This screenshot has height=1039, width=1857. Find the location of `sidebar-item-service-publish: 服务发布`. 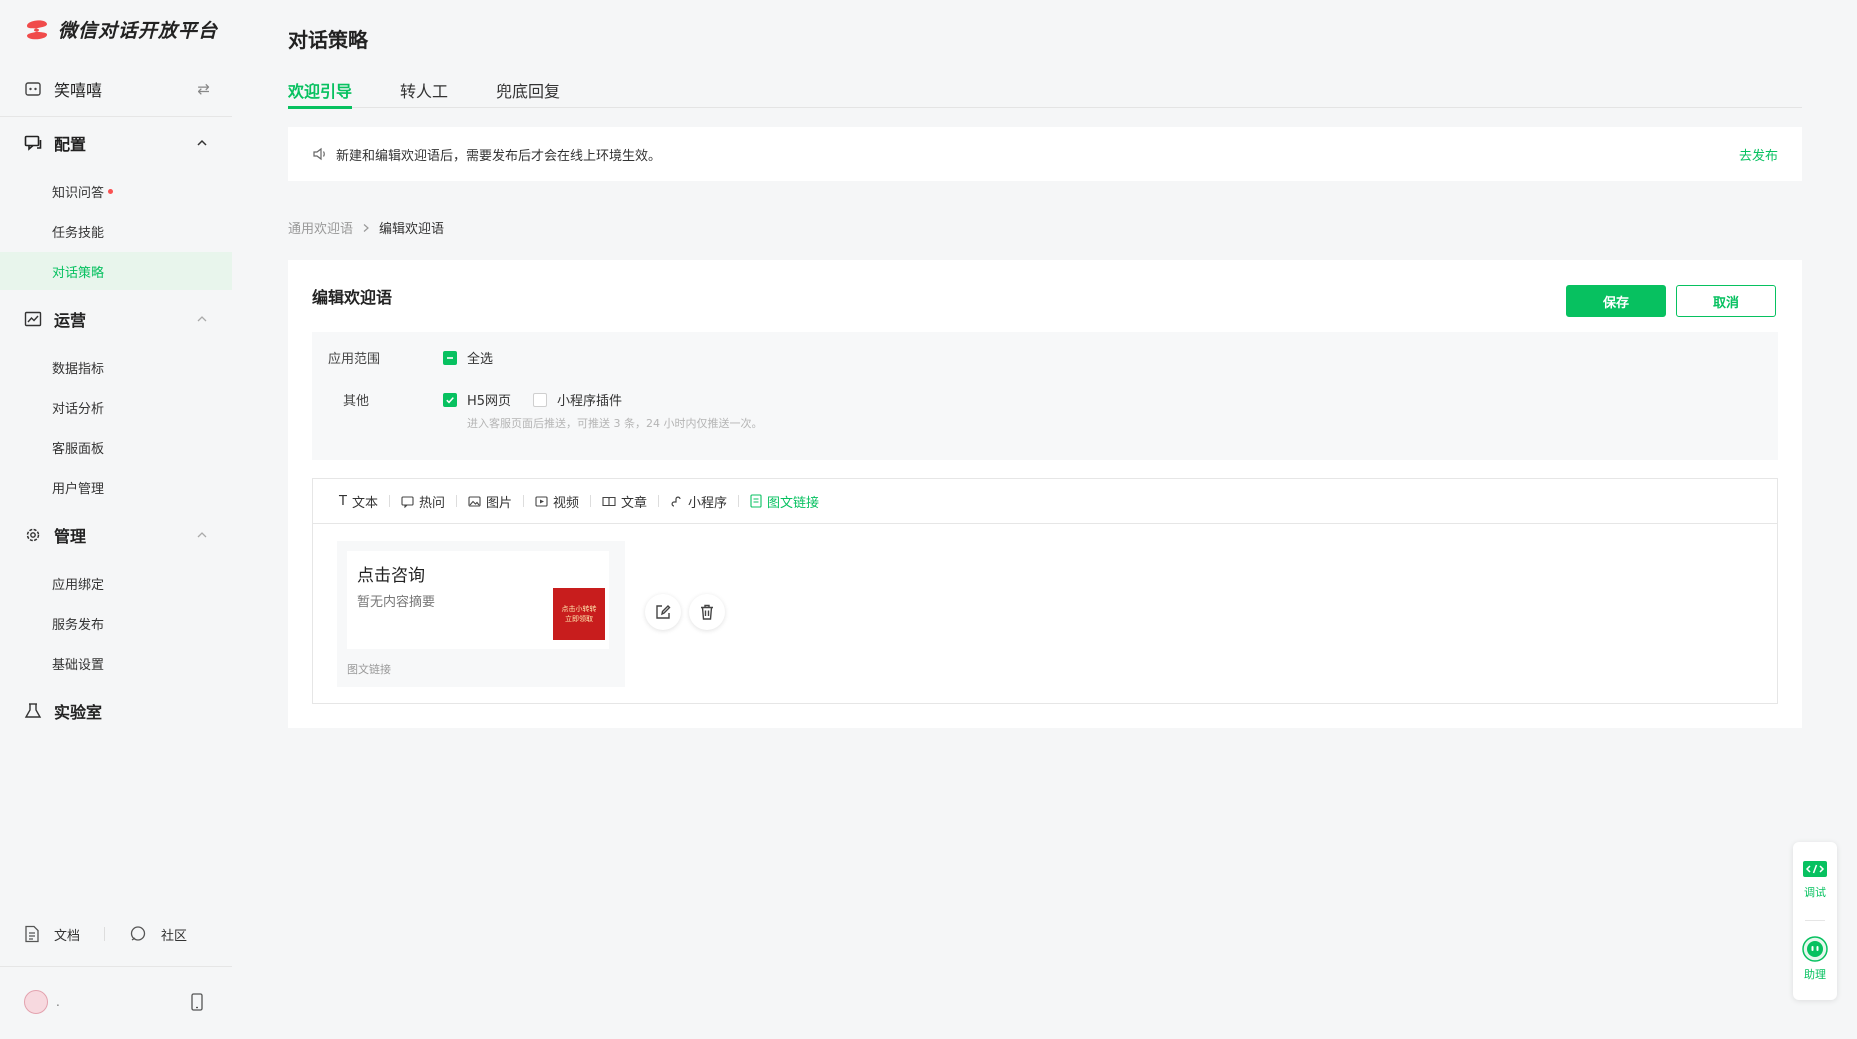

sidebar-item-service-publish: 服务发布 is located at coordinates (116, 623).